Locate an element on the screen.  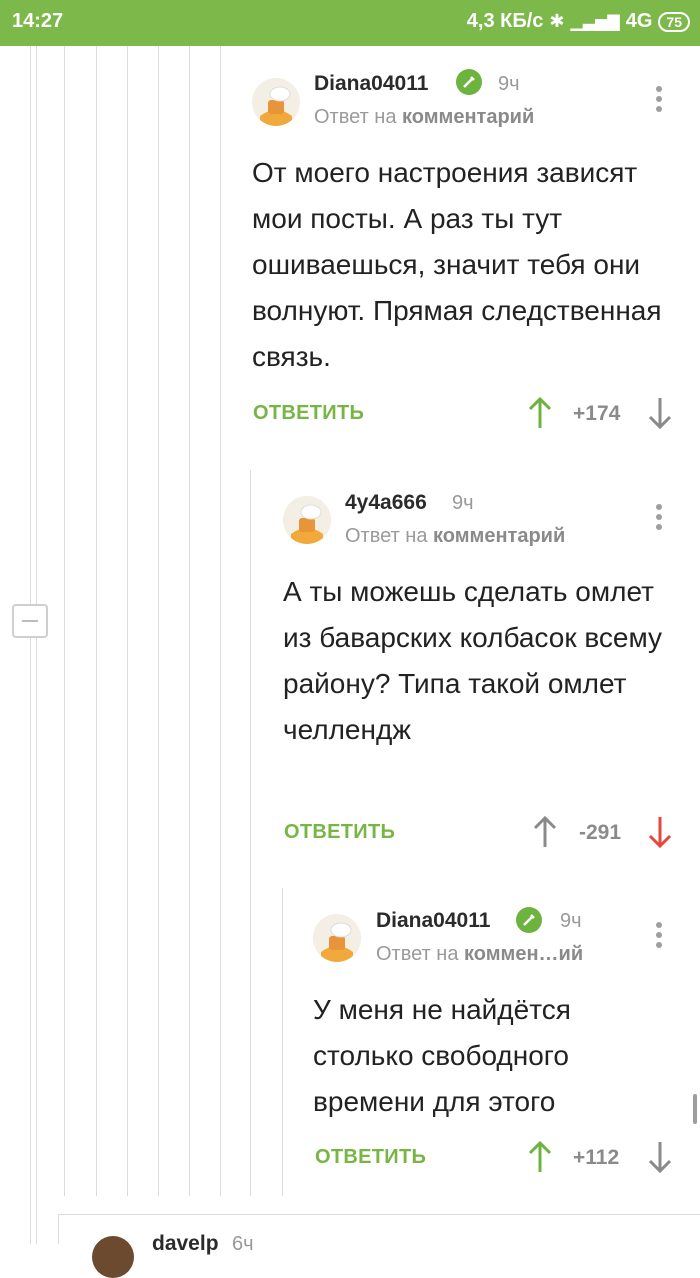
thread-divider is located at coordinates (379, 1214).